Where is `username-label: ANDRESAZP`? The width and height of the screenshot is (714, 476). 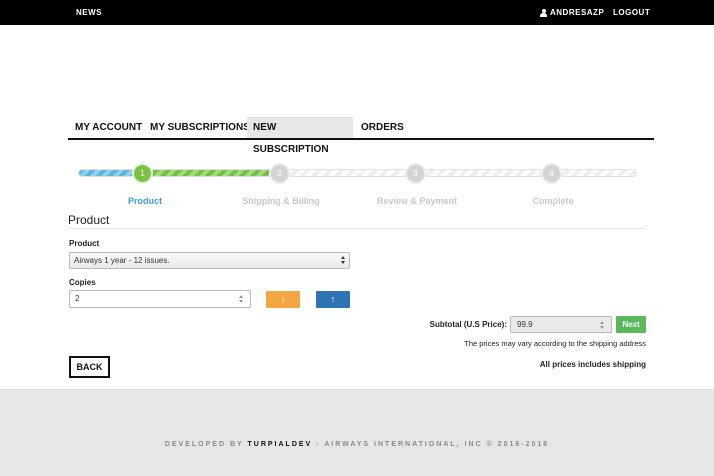
username-label: ANDRESAZP is located at coordinates (577, 12).